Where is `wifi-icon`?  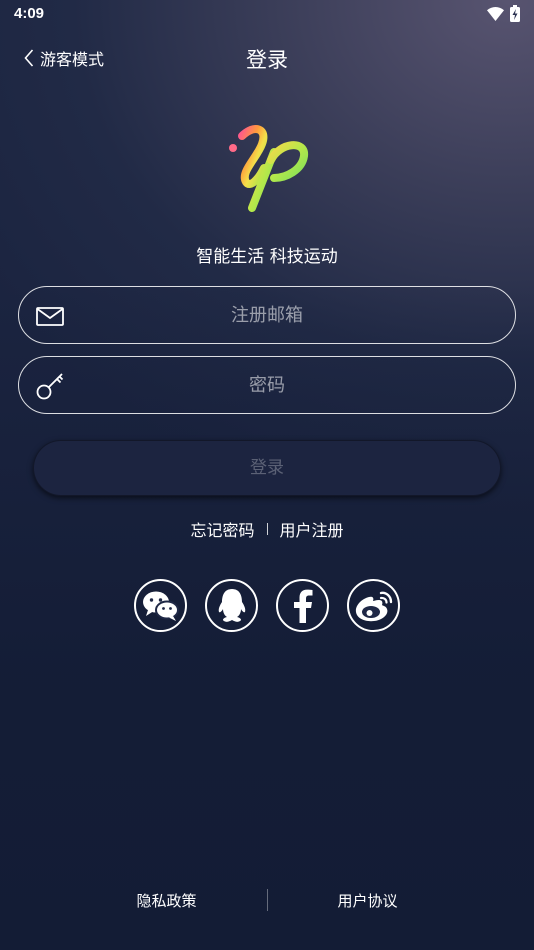 wifi-icon is located at coordinates (495, 13).